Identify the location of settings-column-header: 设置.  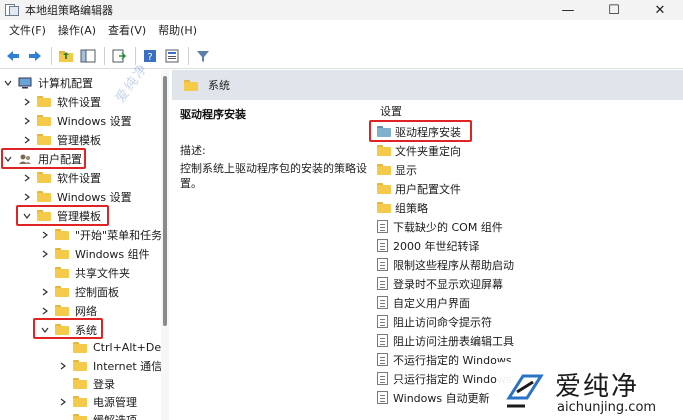
(530, 112).